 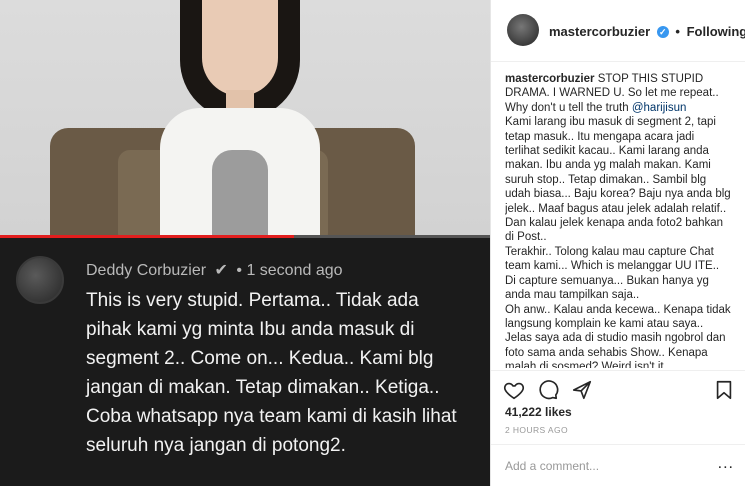 What do you see at coordinates (240, 118) in the screenshot?
I see `woman-figure` at bounding box center [240, 118].